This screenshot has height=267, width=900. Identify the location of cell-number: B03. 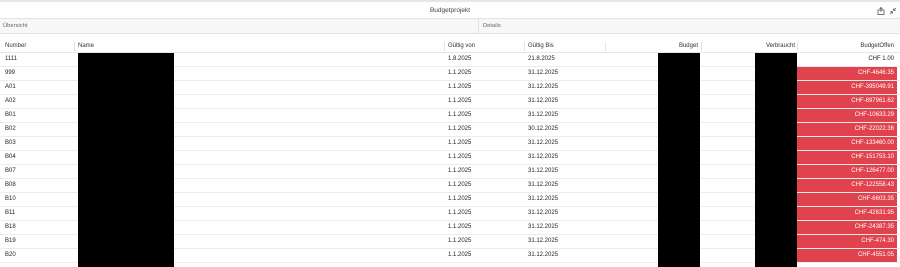
(10, 143).